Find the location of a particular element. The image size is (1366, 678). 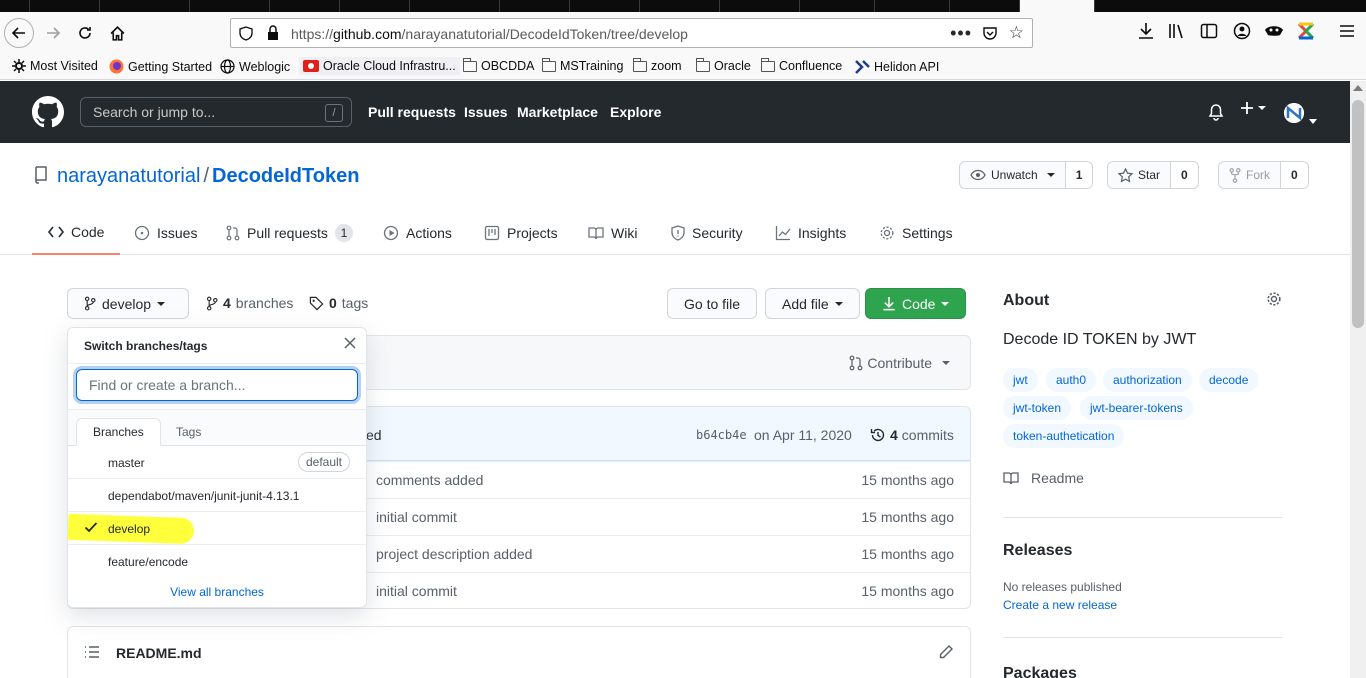

github-logo-icon is located at coordinates (48, 113).